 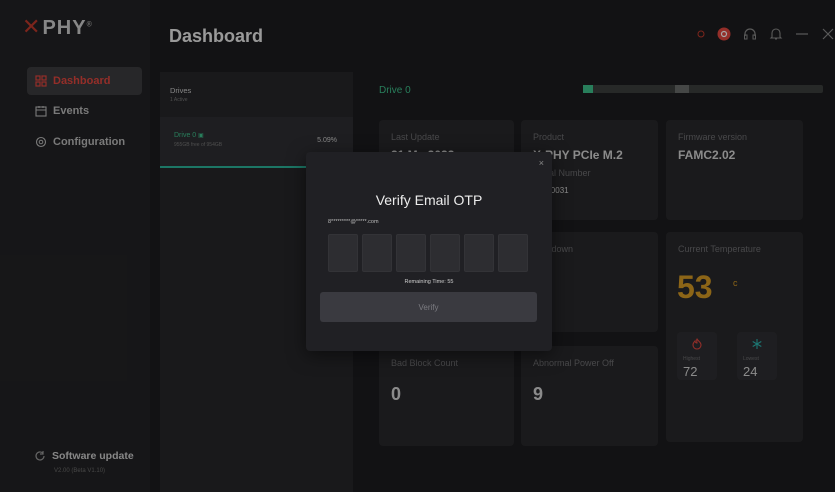 What do you see at coordinates (428, 307) in the screenshot?
I see `verify-button: Verify` at bounding box center [428, 307].